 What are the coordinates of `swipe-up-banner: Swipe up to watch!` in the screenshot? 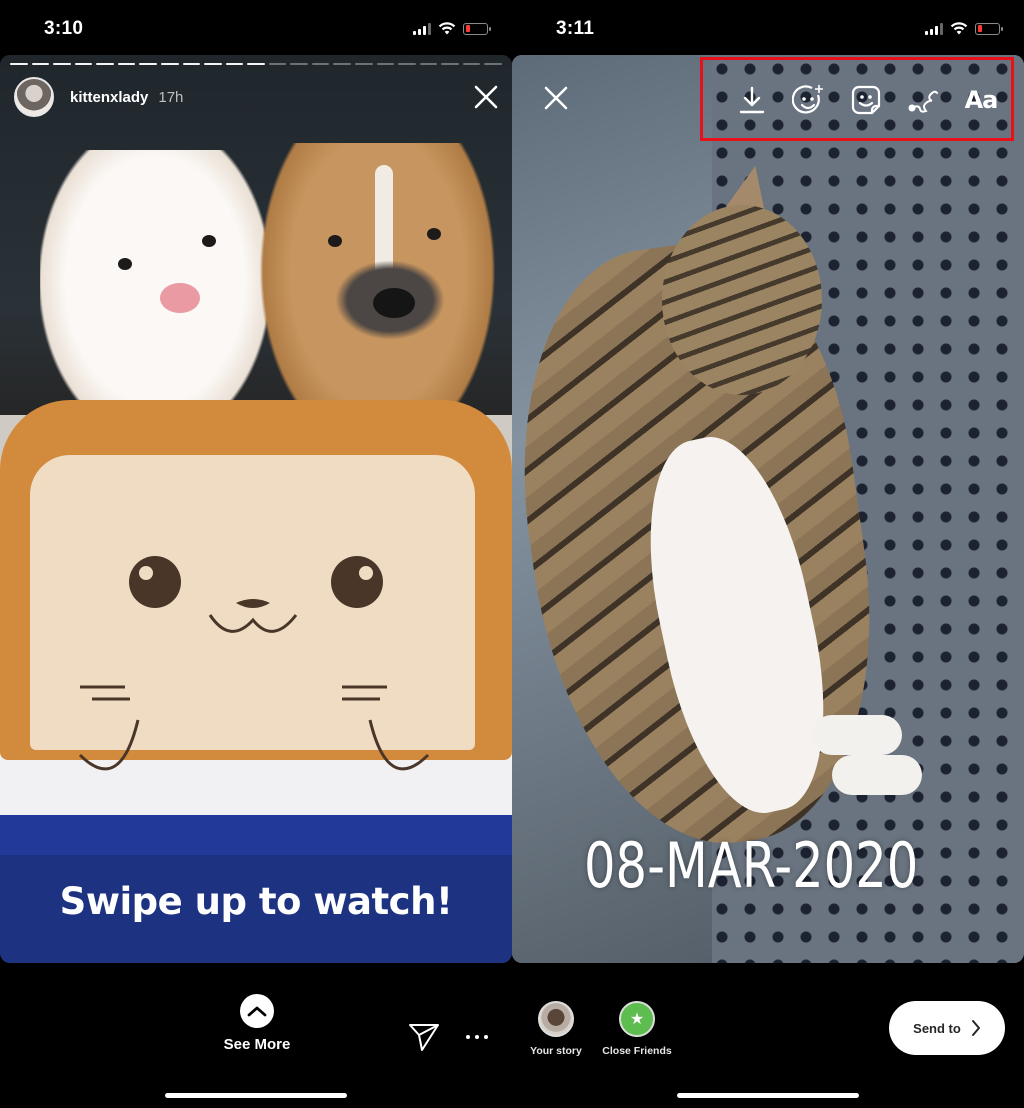 It's located at (256, 909).